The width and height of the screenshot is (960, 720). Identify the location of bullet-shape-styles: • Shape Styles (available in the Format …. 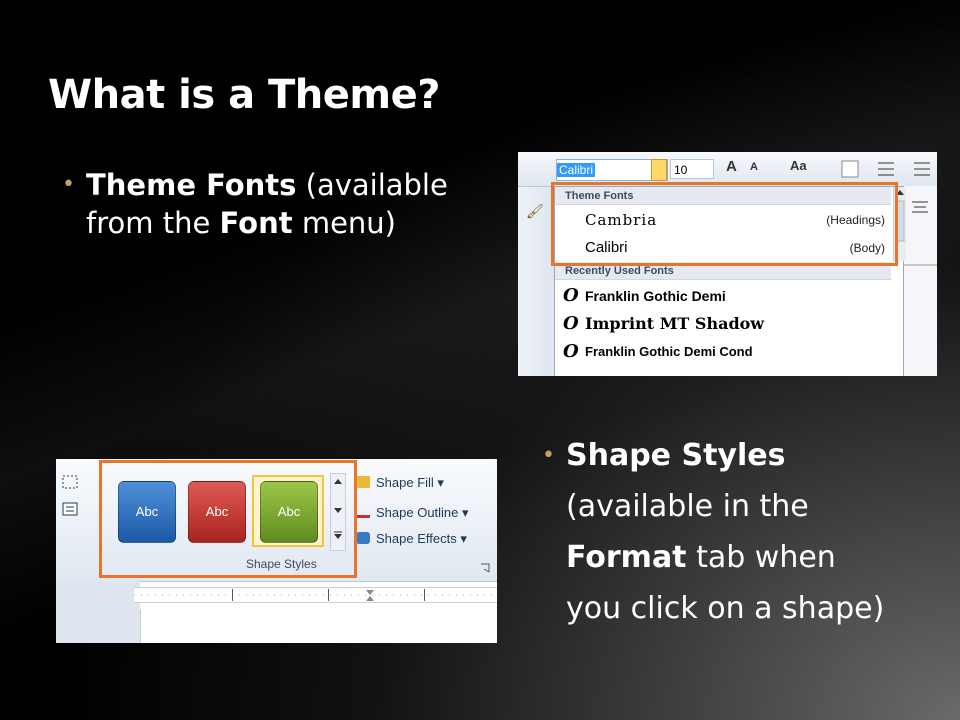
(719, 532).